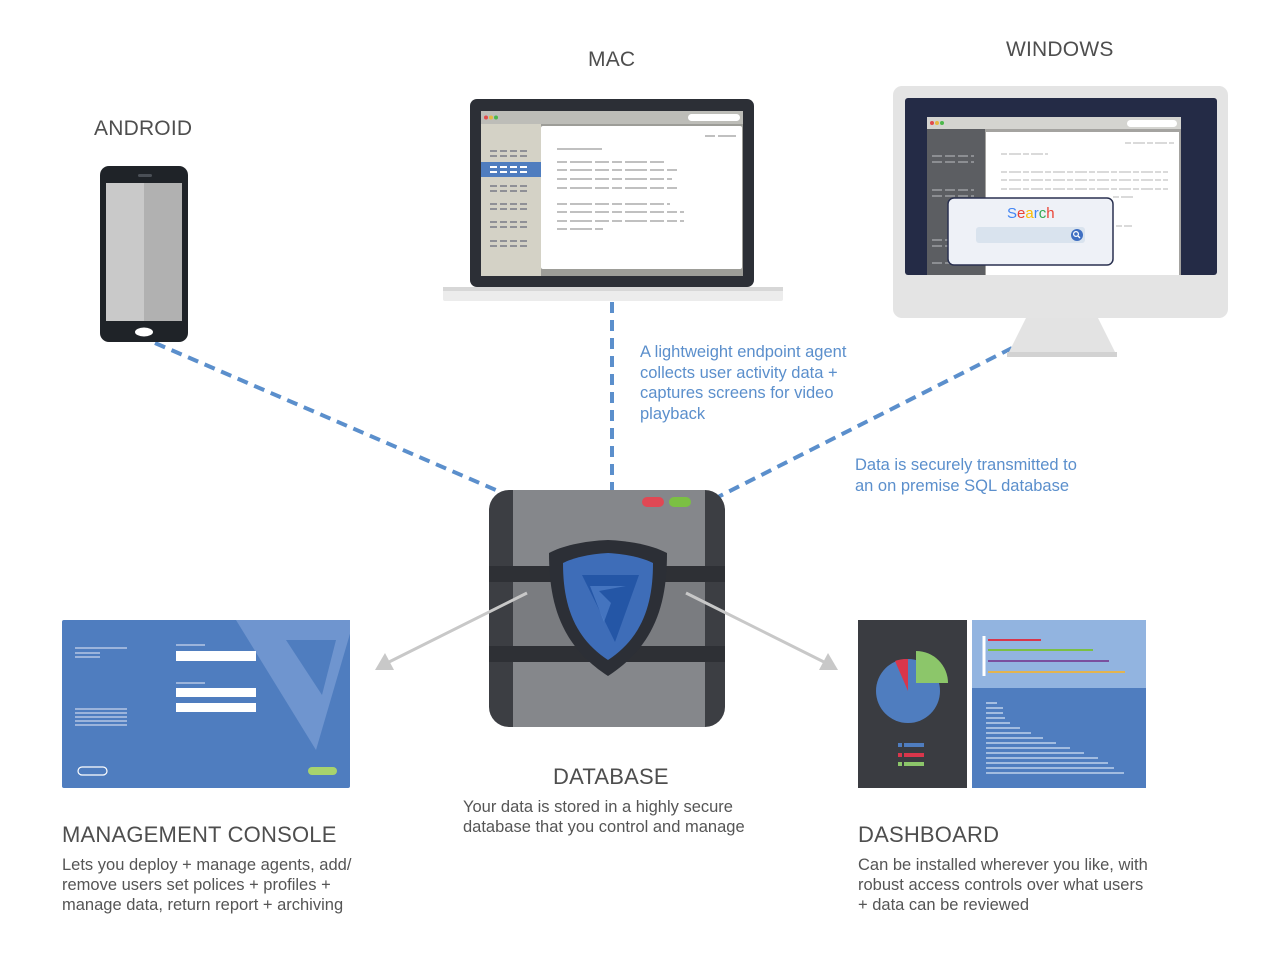 The height and width of the screenshot is (959, 1283). What do you see at coordinates (612, 59) in the screenshot?
I see `mac-label: MAC` at bounding box center [612, 59].